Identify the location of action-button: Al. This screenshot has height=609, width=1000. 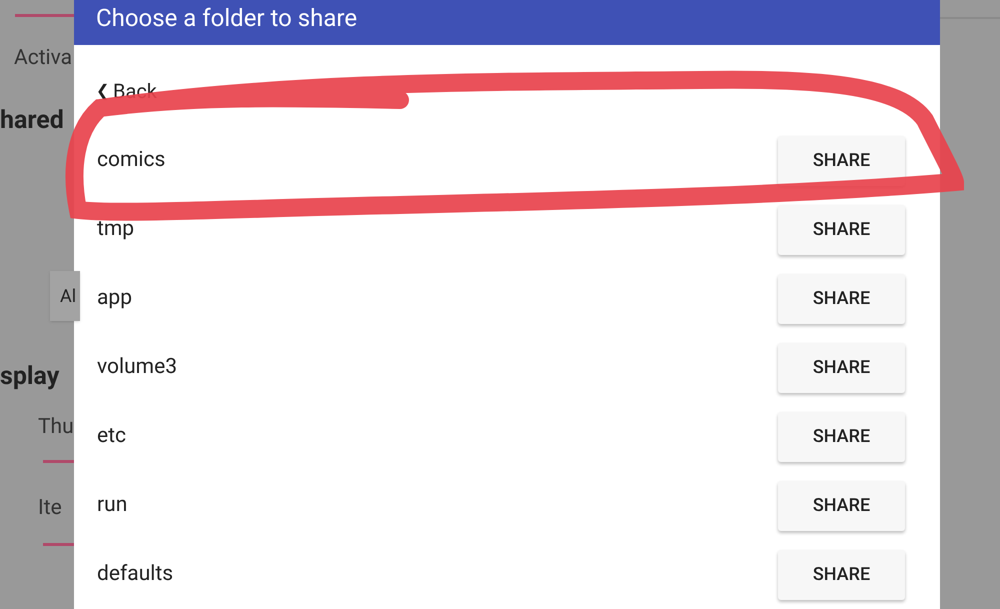
(65, 296).